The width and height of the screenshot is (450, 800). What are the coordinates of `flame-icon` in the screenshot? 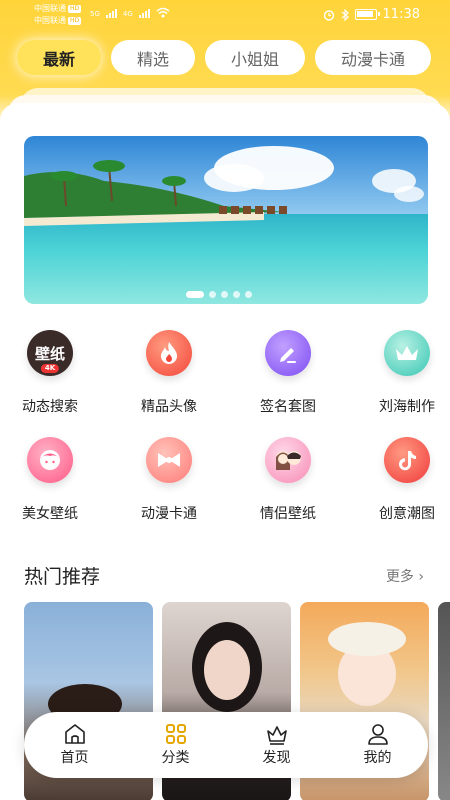 It's located at (169, 353).